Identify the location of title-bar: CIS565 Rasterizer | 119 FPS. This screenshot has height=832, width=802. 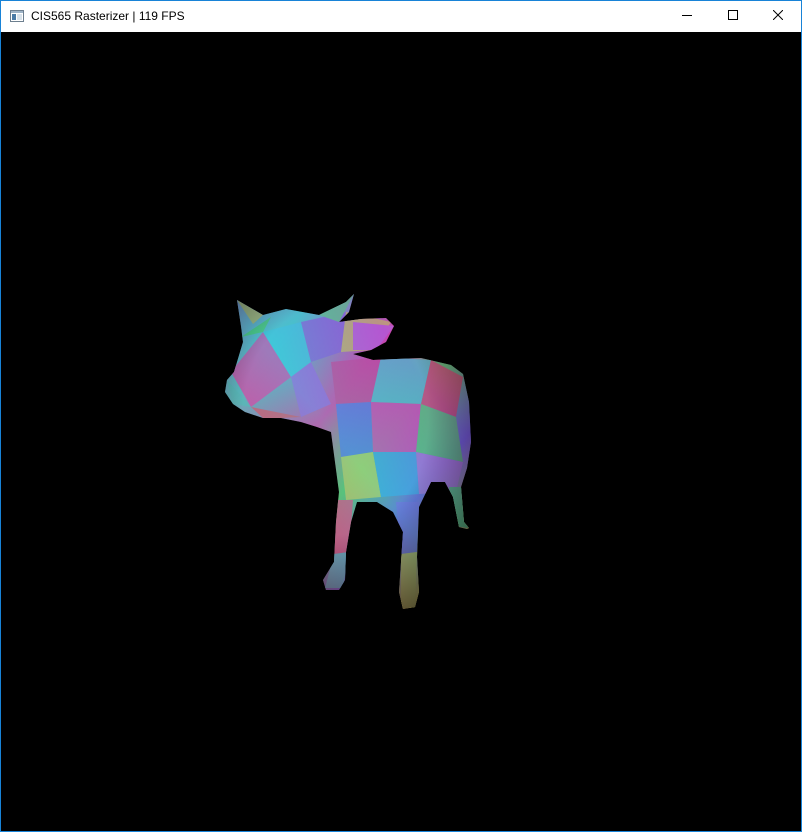
(401, 16).